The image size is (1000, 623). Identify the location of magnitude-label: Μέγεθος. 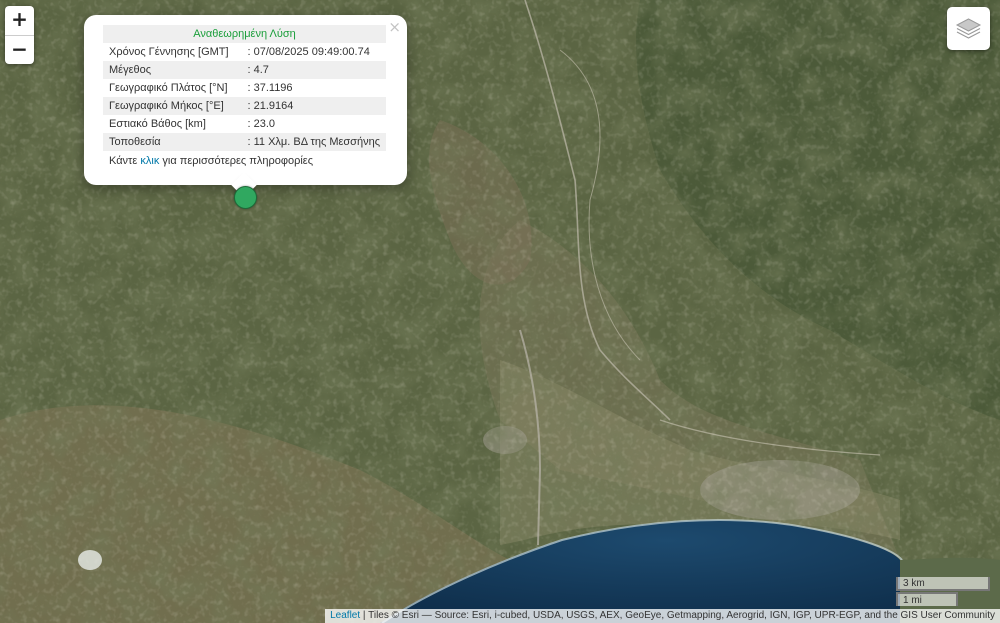
(172, 70).